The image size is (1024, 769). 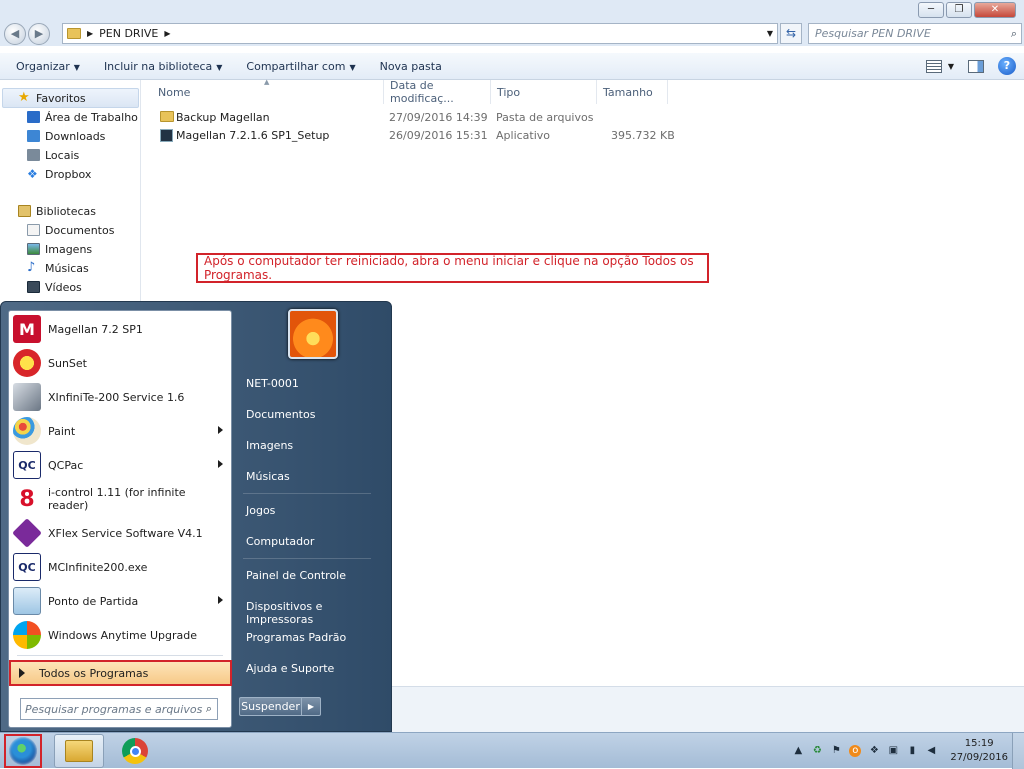 I want to click on program-mcinfinite: QC MCInfinite200.exe, so click(x=120, y=567).